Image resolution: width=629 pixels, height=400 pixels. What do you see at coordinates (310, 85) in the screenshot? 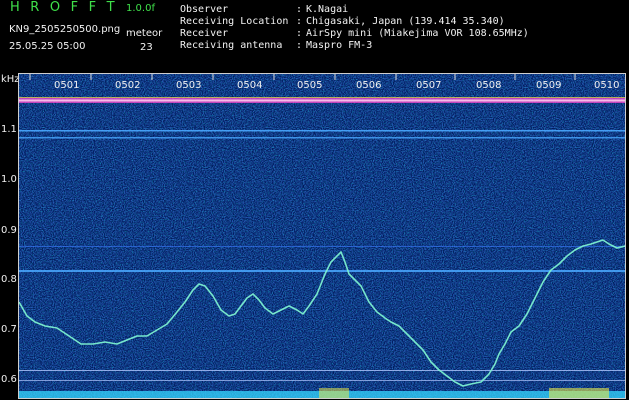
I see `x-tick-label: 0505` at bounding box center [310, 85].